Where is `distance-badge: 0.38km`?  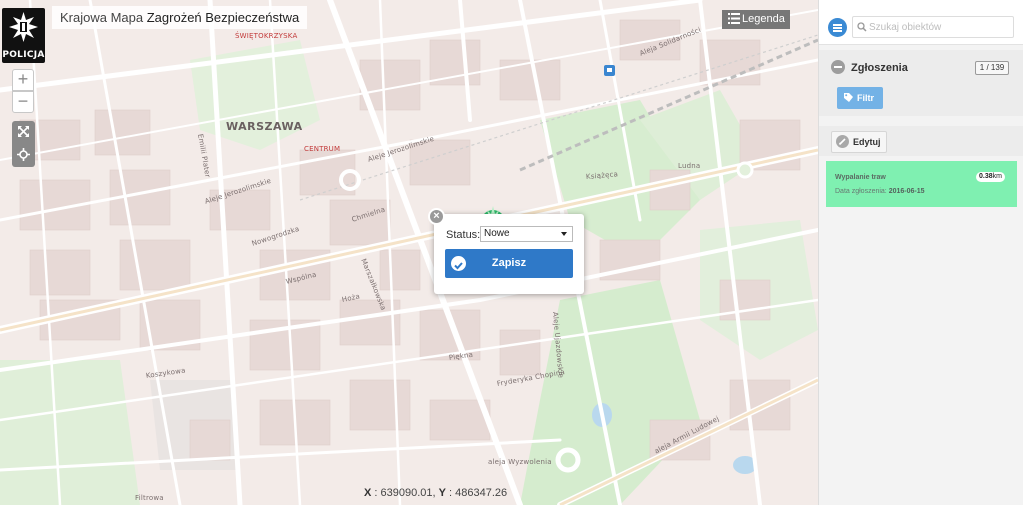
distance-badge: 0.38km is located at coordinates (990, 177).